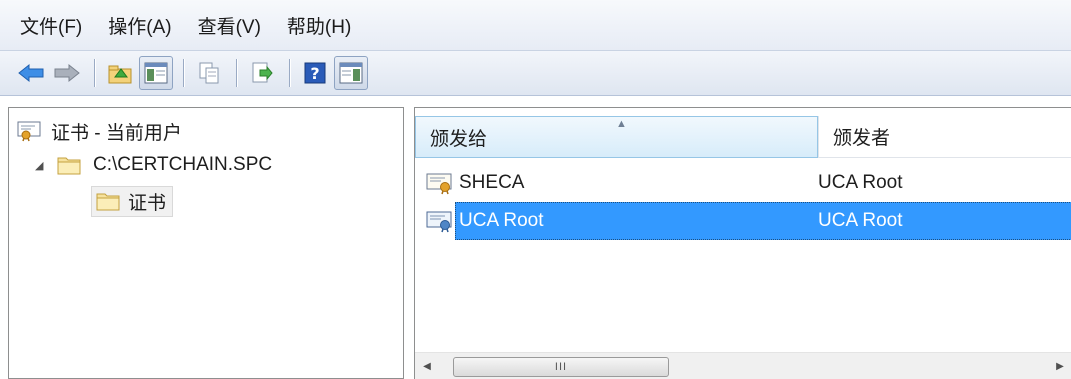  I want to click on up-one-level-button, so click(120, 73).